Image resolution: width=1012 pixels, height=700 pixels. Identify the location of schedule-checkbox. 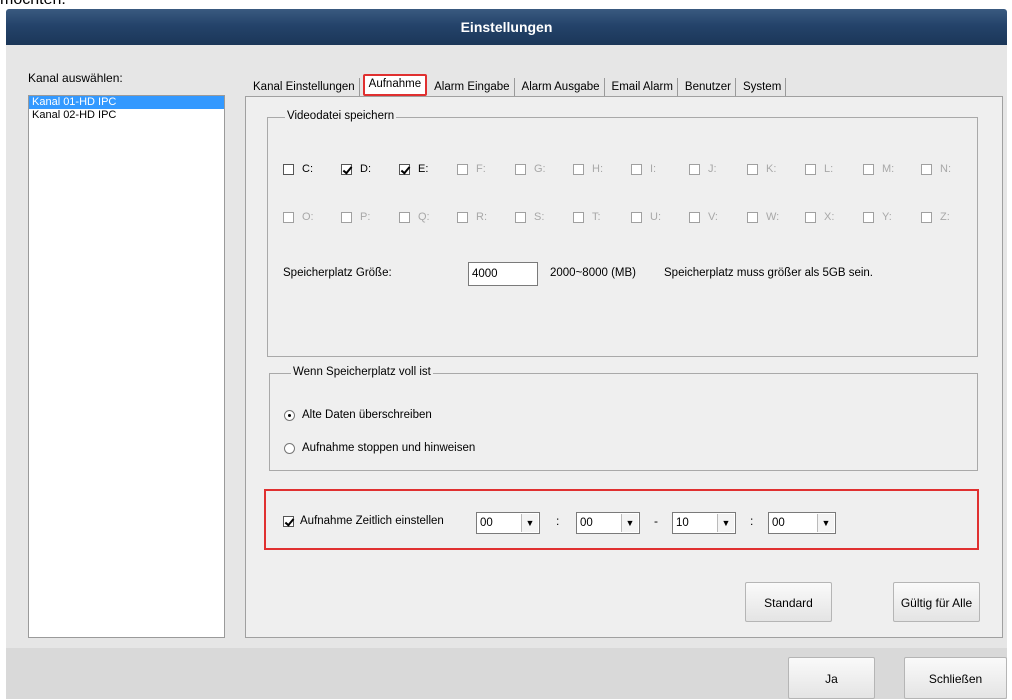
(288, 521).